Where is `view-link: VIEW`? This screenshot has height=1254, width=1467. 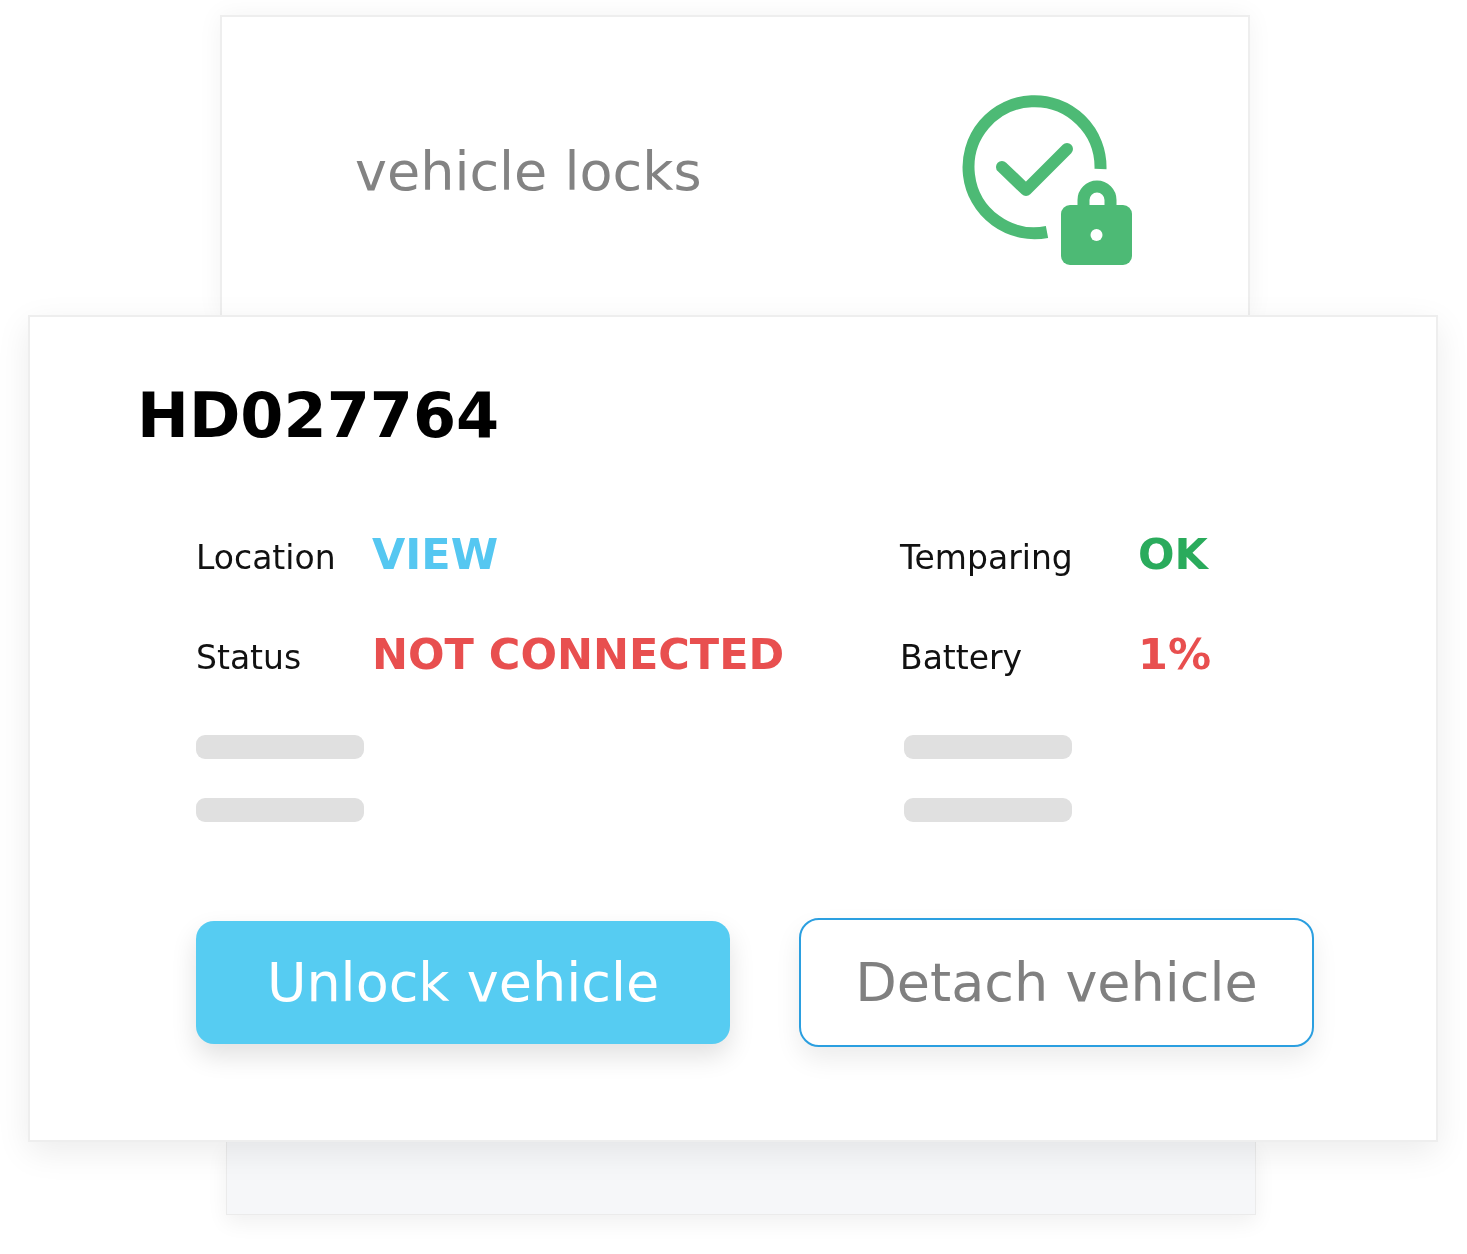 view-link: VIEW is located at coordinates (435, 554).